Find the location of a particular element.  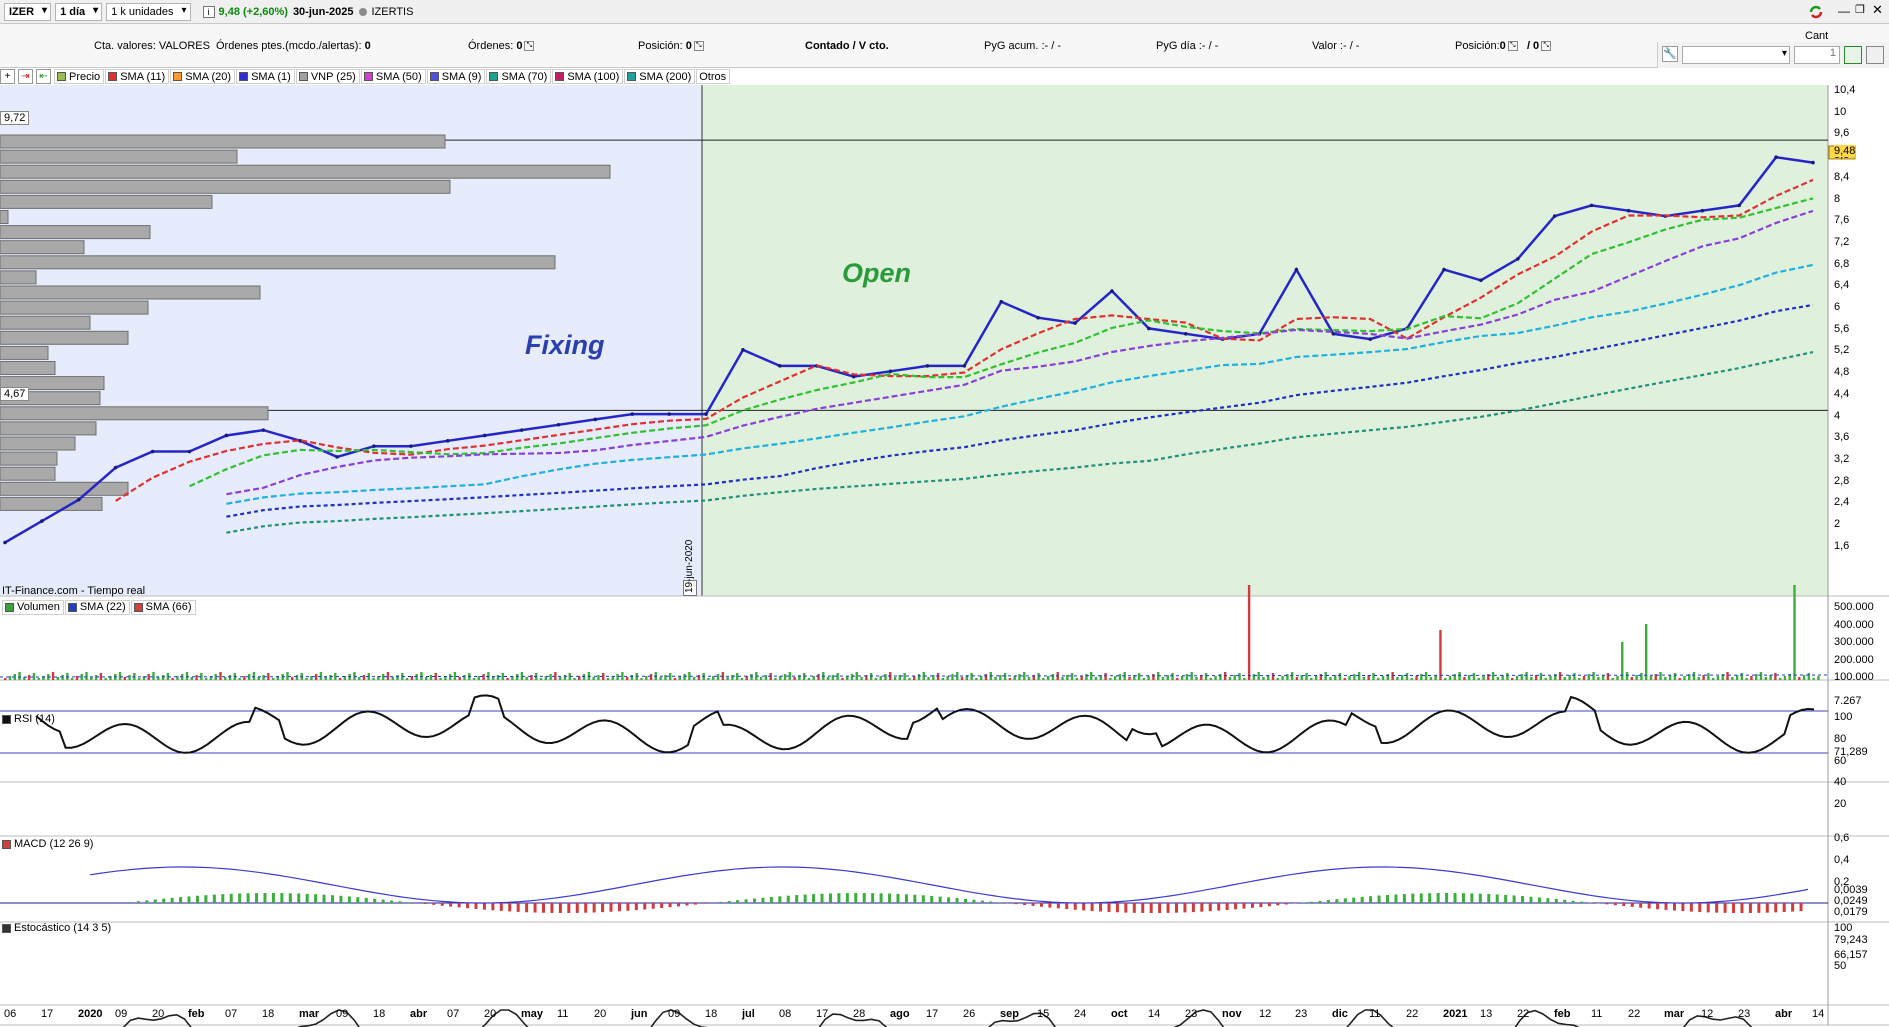

legend-item: Precio is located at coordinates (79, 76).